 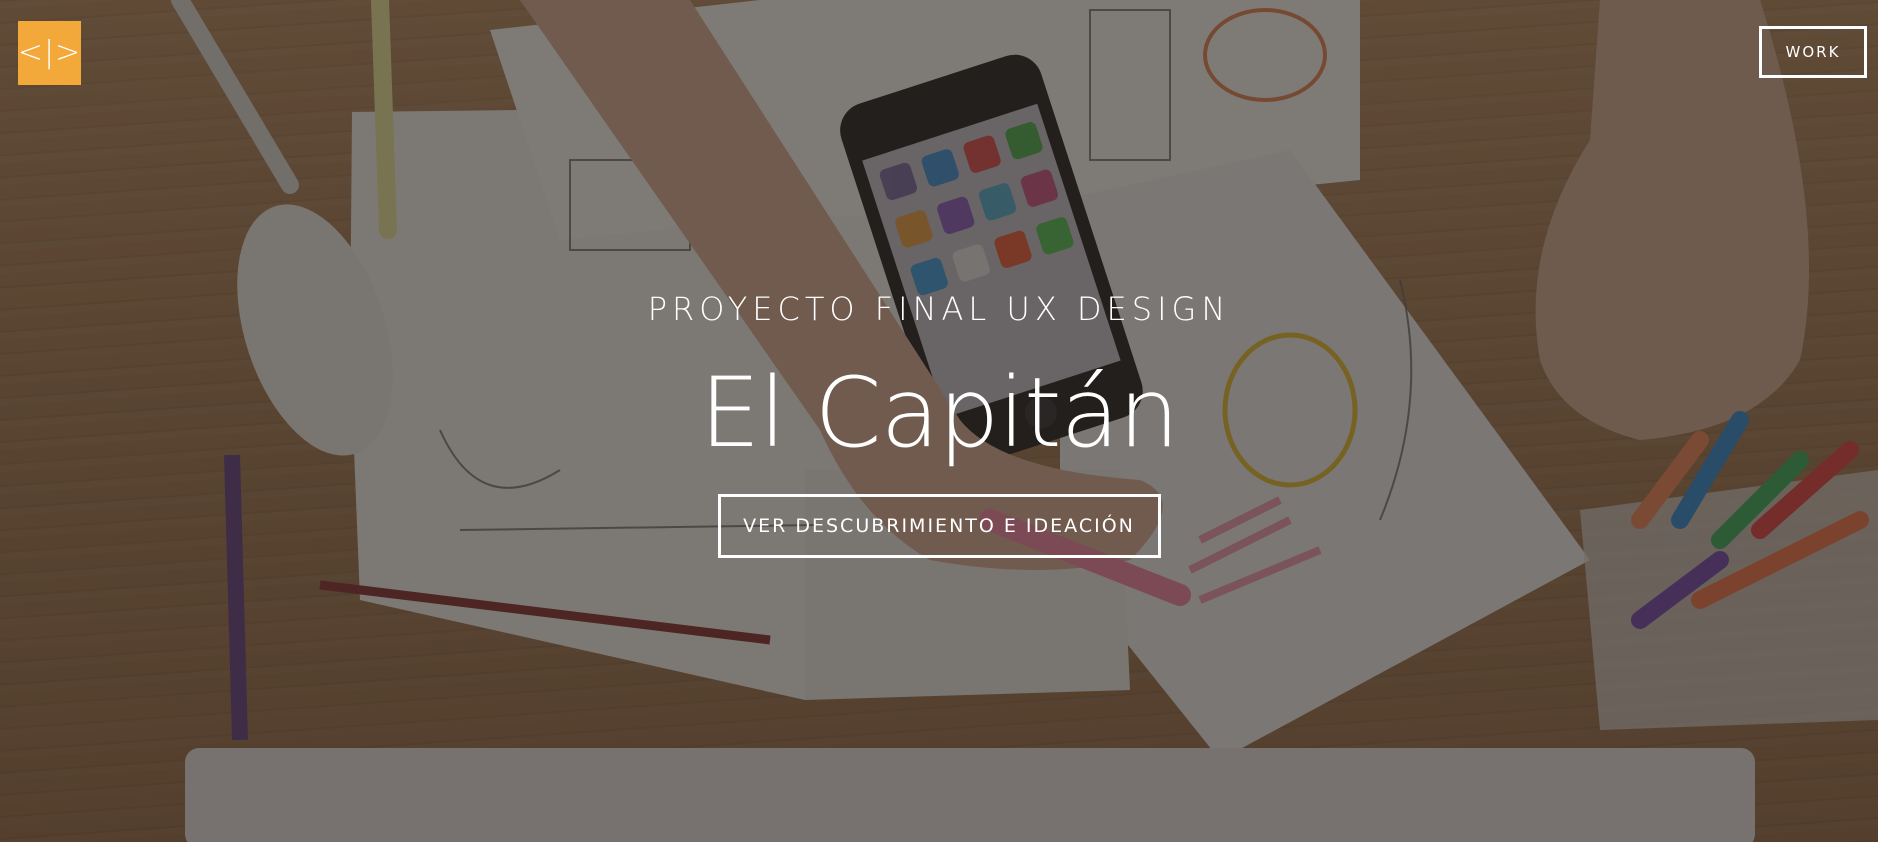 I want to click on logo-home-link: <|>, so click(x=49, y=53).